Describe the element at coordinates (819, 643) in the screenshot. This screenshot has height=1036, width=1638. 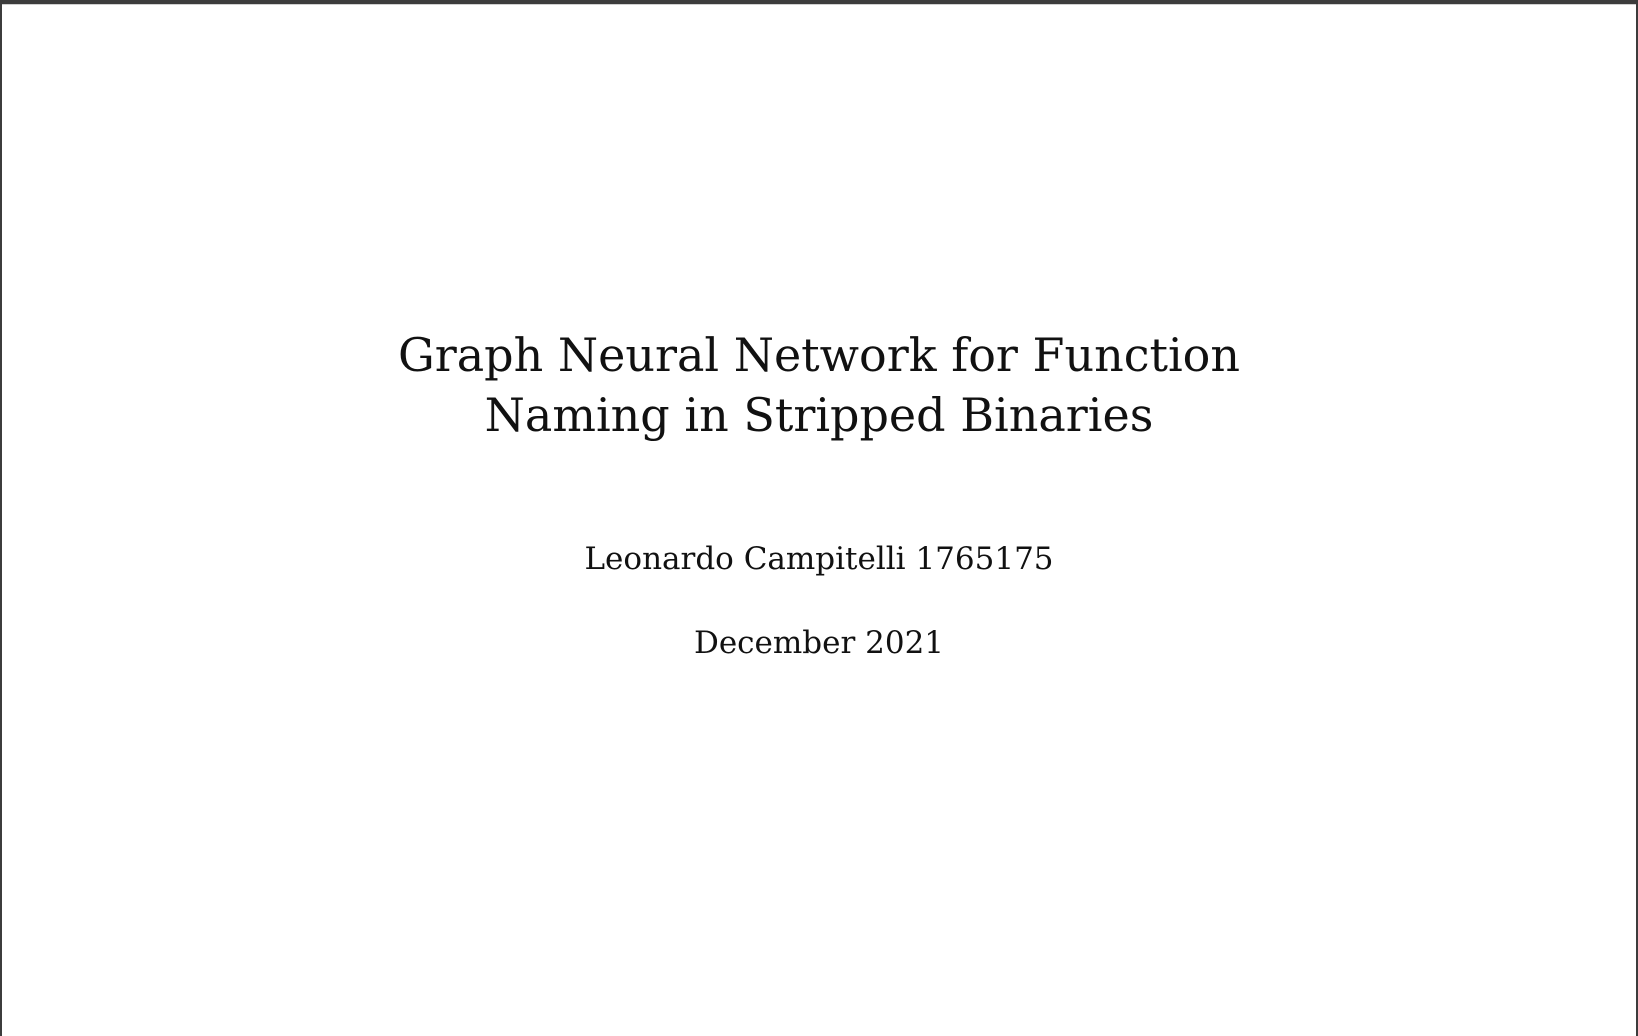
I see `date-line: December 2021` at that location.